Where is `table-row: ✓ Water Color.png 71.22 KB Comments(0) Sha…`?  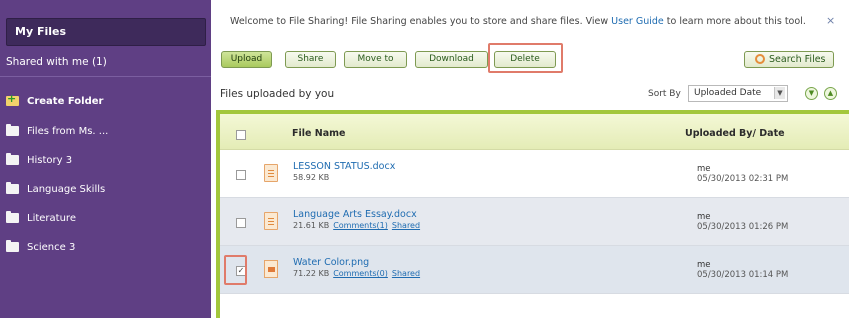
table-row: ✓ Water Color.png 71.22 KB Comments(0) Sha… is located at coordinates (534, 270).